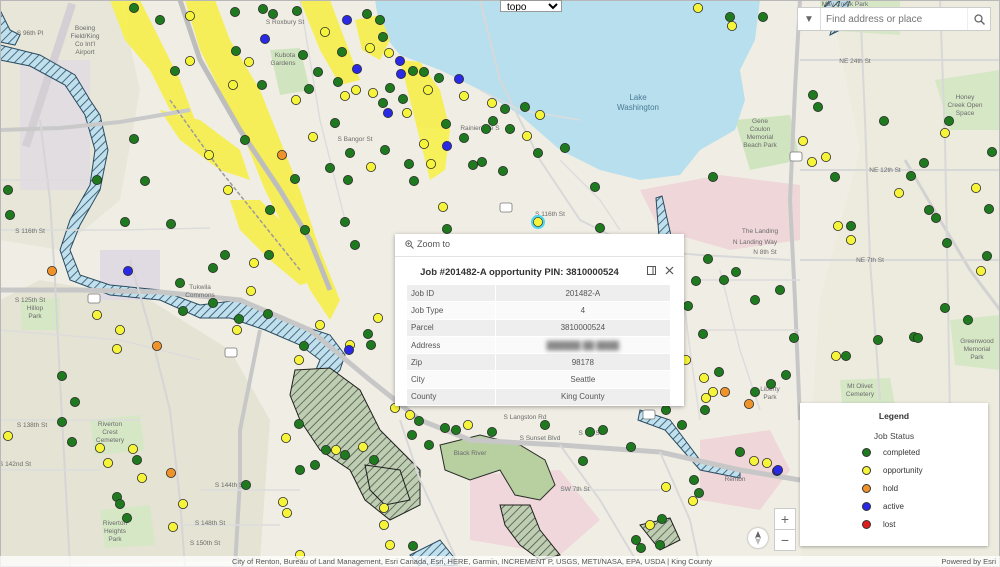 This screenshot has width=1000, height=567. What do you see at coordinates (785, 540) in the screenshot?
I see `zoom-out-button: −` at bounding box center [785, 540].